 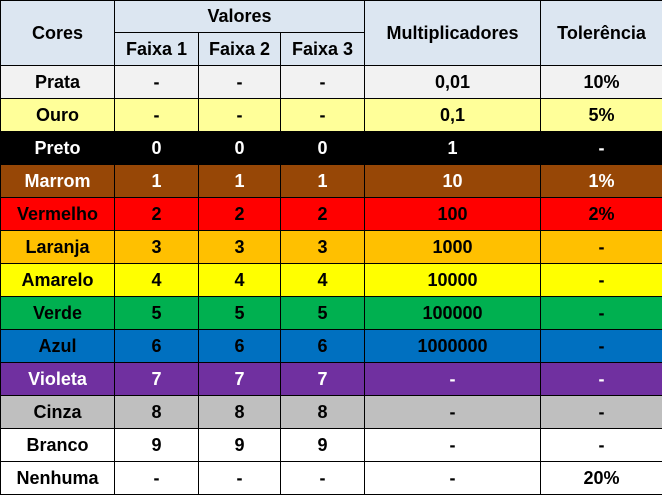 I want to click on cell-faixa-1: 4, so click(x=156, y=280).